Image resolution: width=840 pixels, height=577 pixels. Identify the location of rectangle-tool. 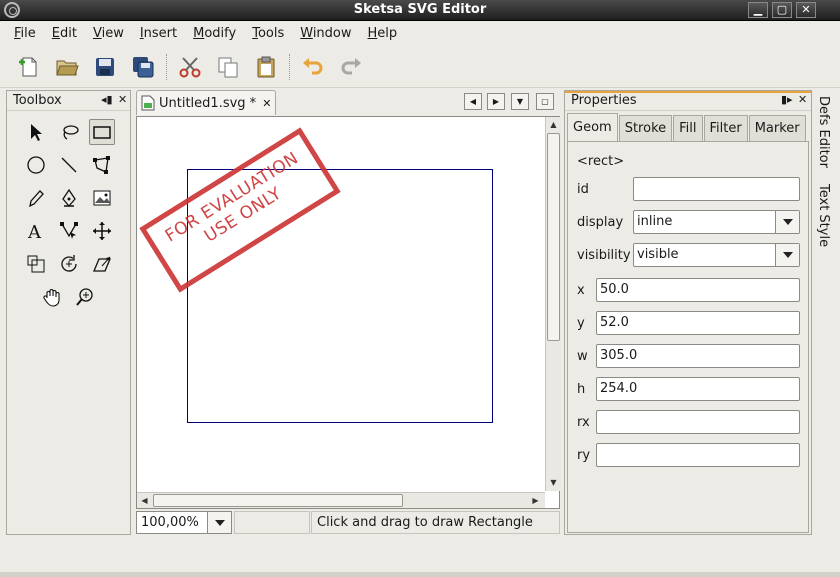
(102, 132).